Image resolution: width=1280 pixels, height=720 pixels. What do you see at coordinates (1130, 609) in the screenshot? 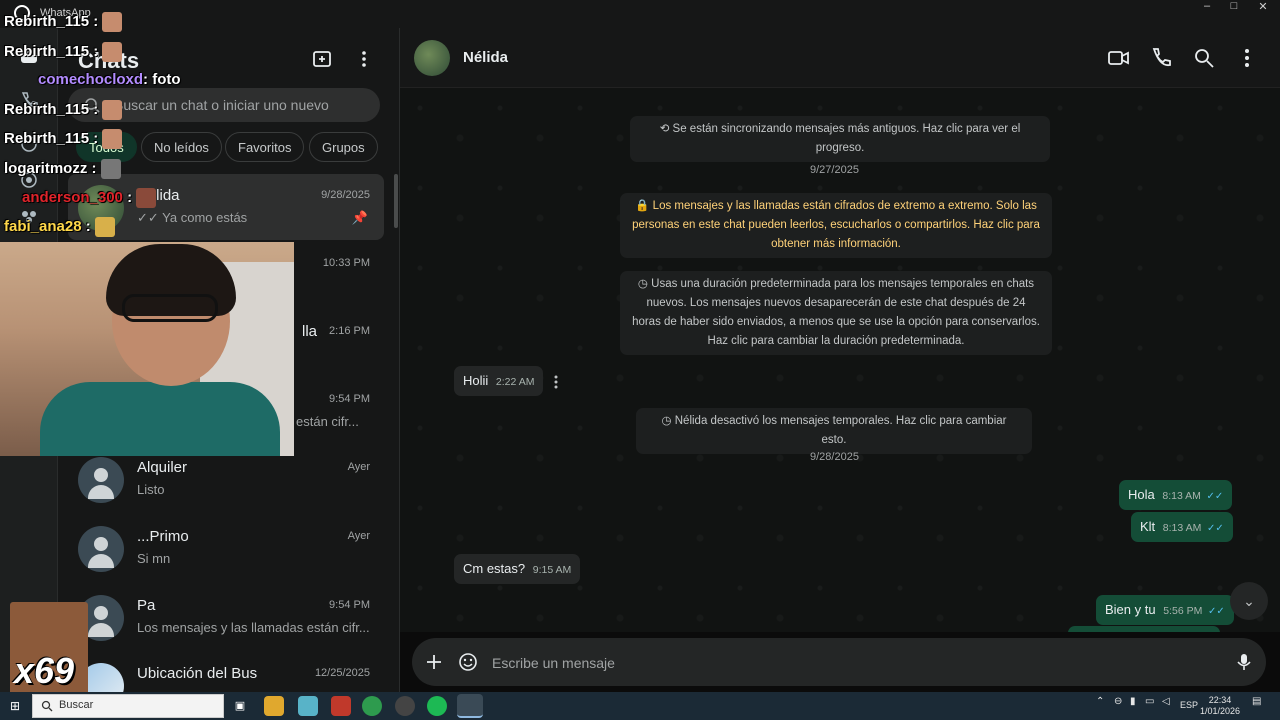
I see `message-text: Bien y tu` at bounding box center [1130, 609].